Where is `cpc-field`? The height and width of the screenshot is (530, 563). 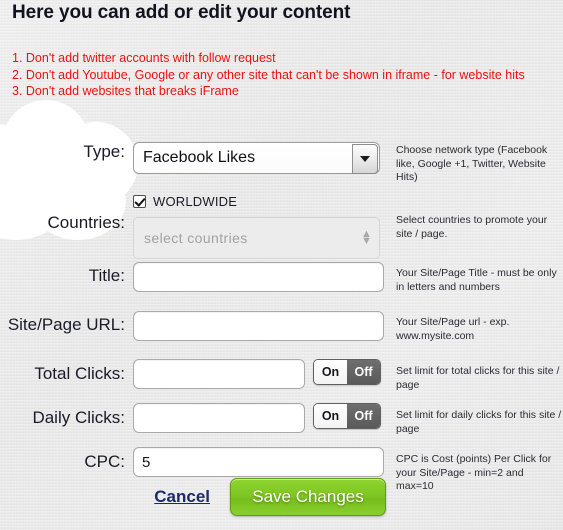
cpc-field is located at coordinates (260, 462).